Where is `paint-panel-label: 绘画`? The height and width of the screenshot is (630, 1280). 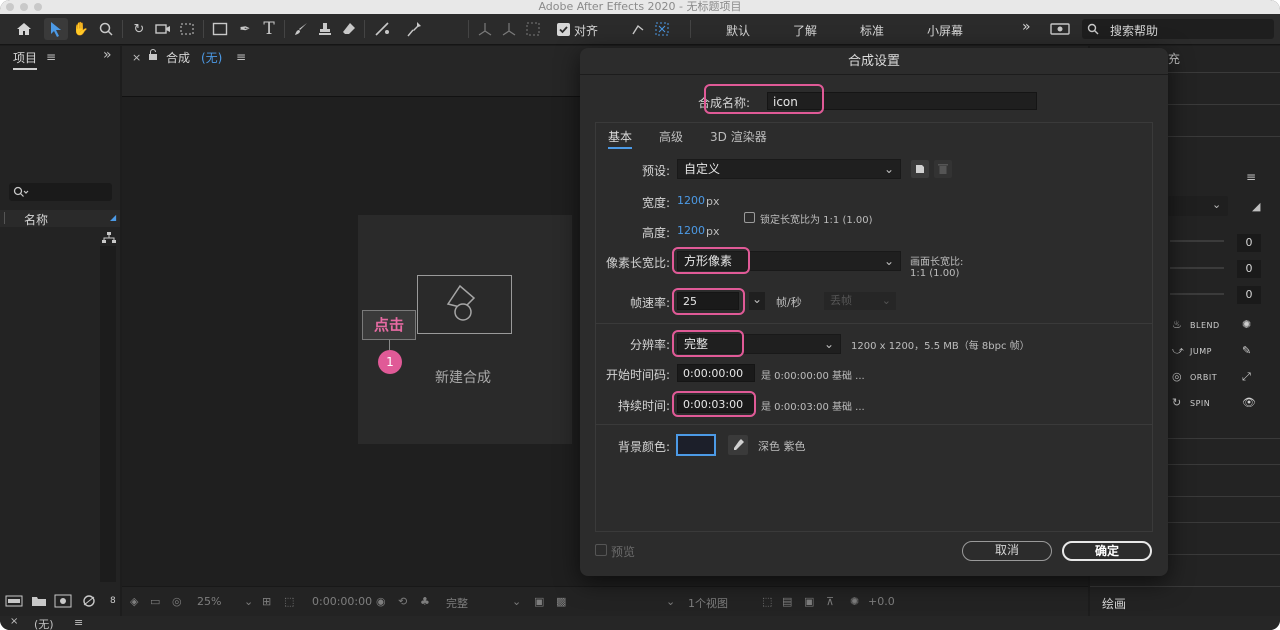
paint-panel-label: 绘画 is located at coordinates (1114, 603).